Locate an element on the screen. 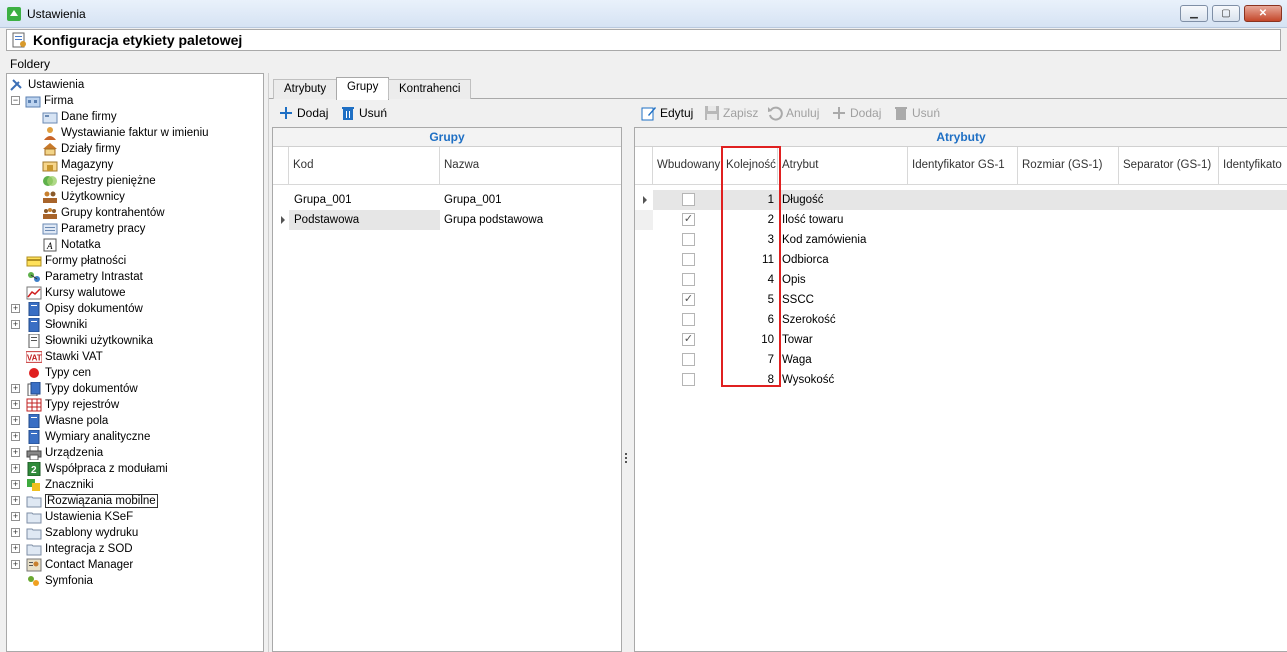  tree-item-integracja-z-sod: + Integracja z SOD is located at coordinates (72, 549).